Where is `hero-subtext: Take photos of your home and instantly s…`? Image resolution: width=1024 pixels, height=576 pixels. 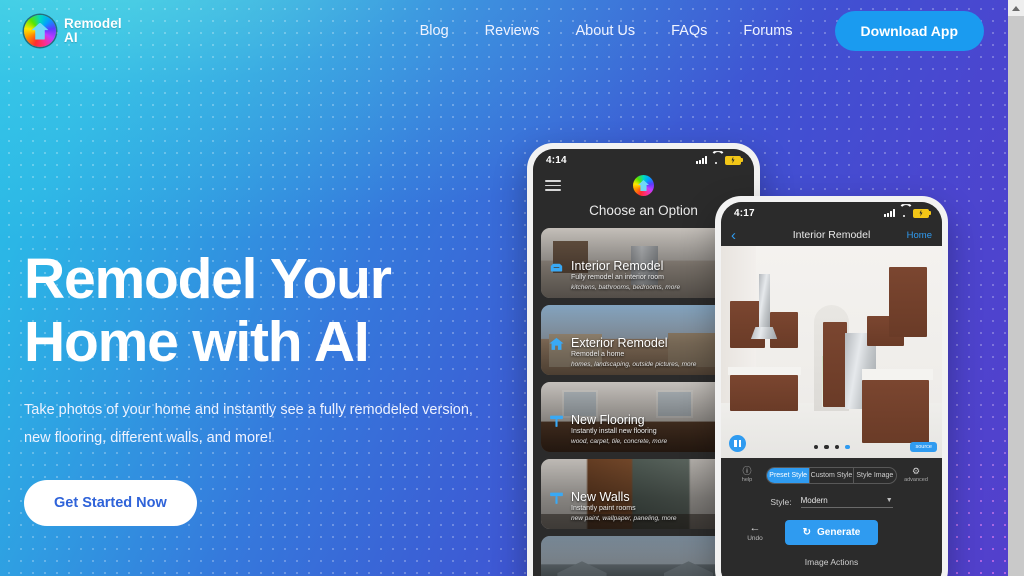 hero-subtext: Take photos of your home and instantly s… is located at coordinates (248, 424).